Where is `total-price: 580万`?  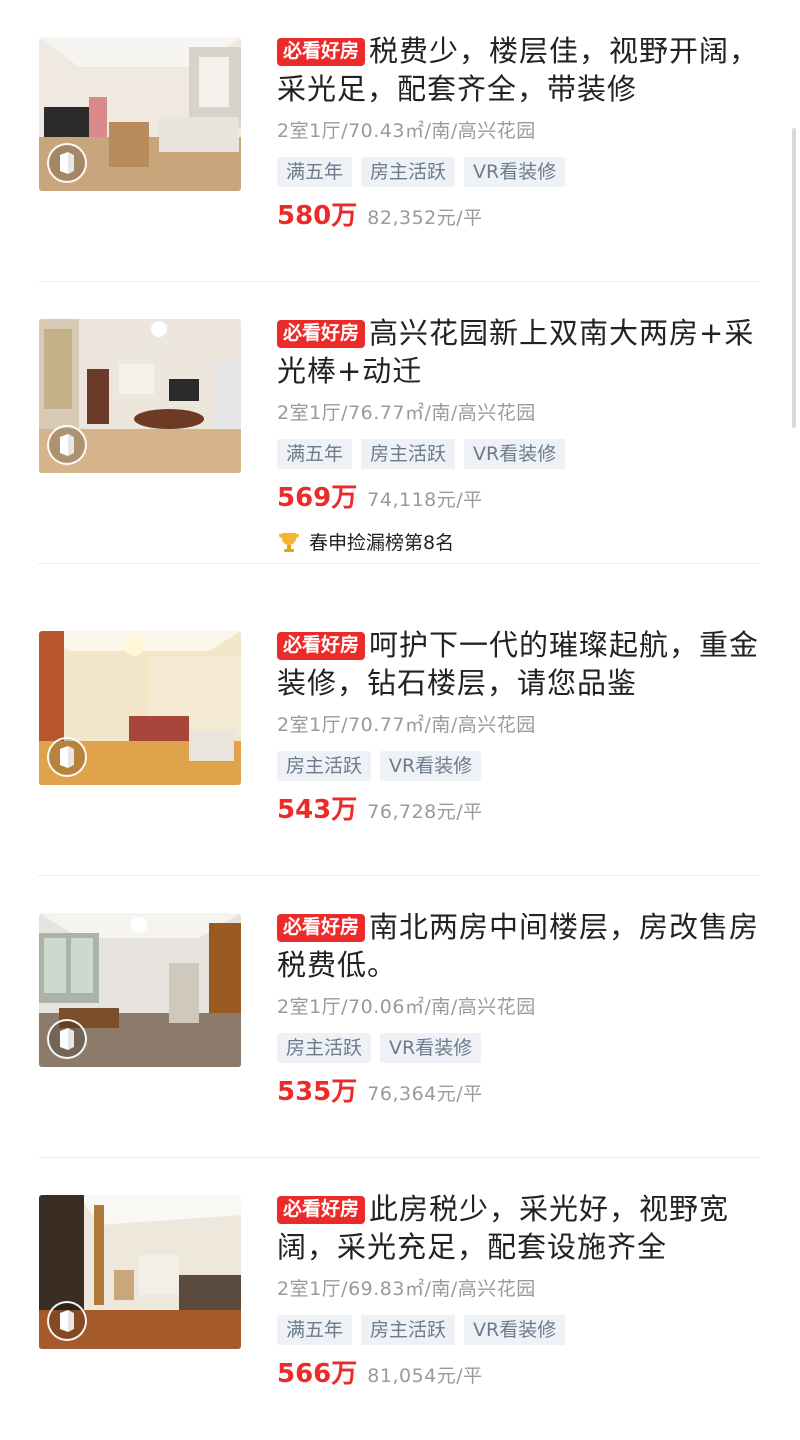 total-price: 580万 is located at coordinates (317, 216).